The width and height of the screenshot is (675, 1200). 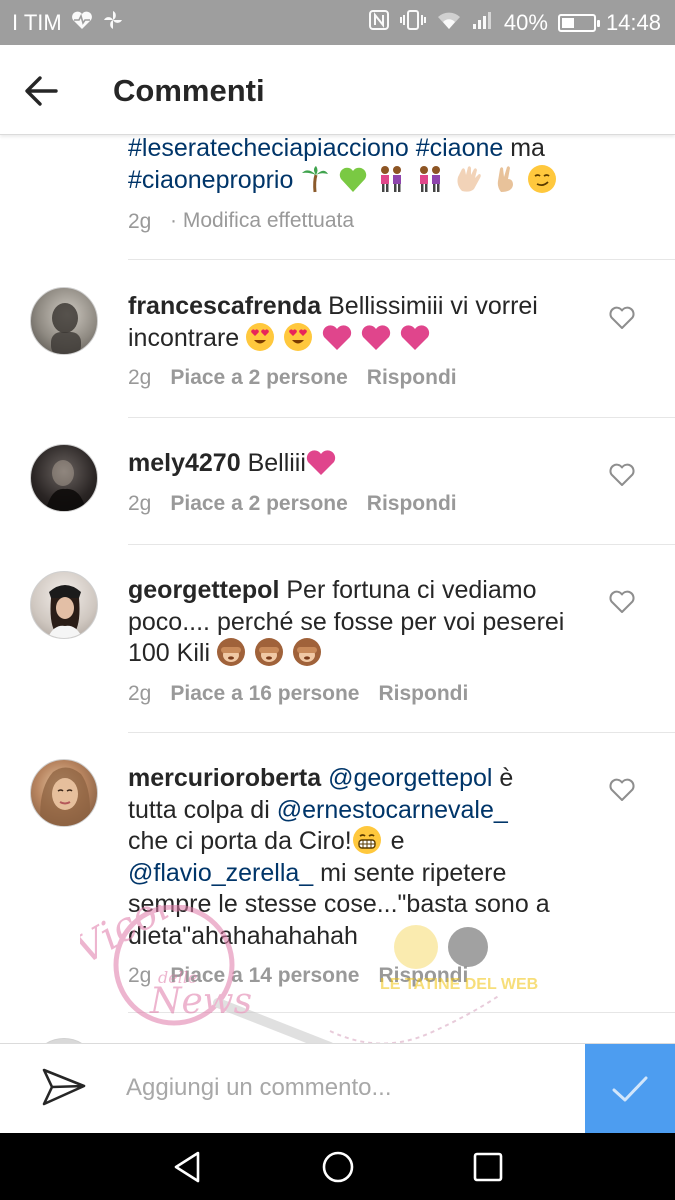 What do you see at coordinates (346, 1088) in the screenshot?
I see `comment-input` at bounding box center [346, 1088].